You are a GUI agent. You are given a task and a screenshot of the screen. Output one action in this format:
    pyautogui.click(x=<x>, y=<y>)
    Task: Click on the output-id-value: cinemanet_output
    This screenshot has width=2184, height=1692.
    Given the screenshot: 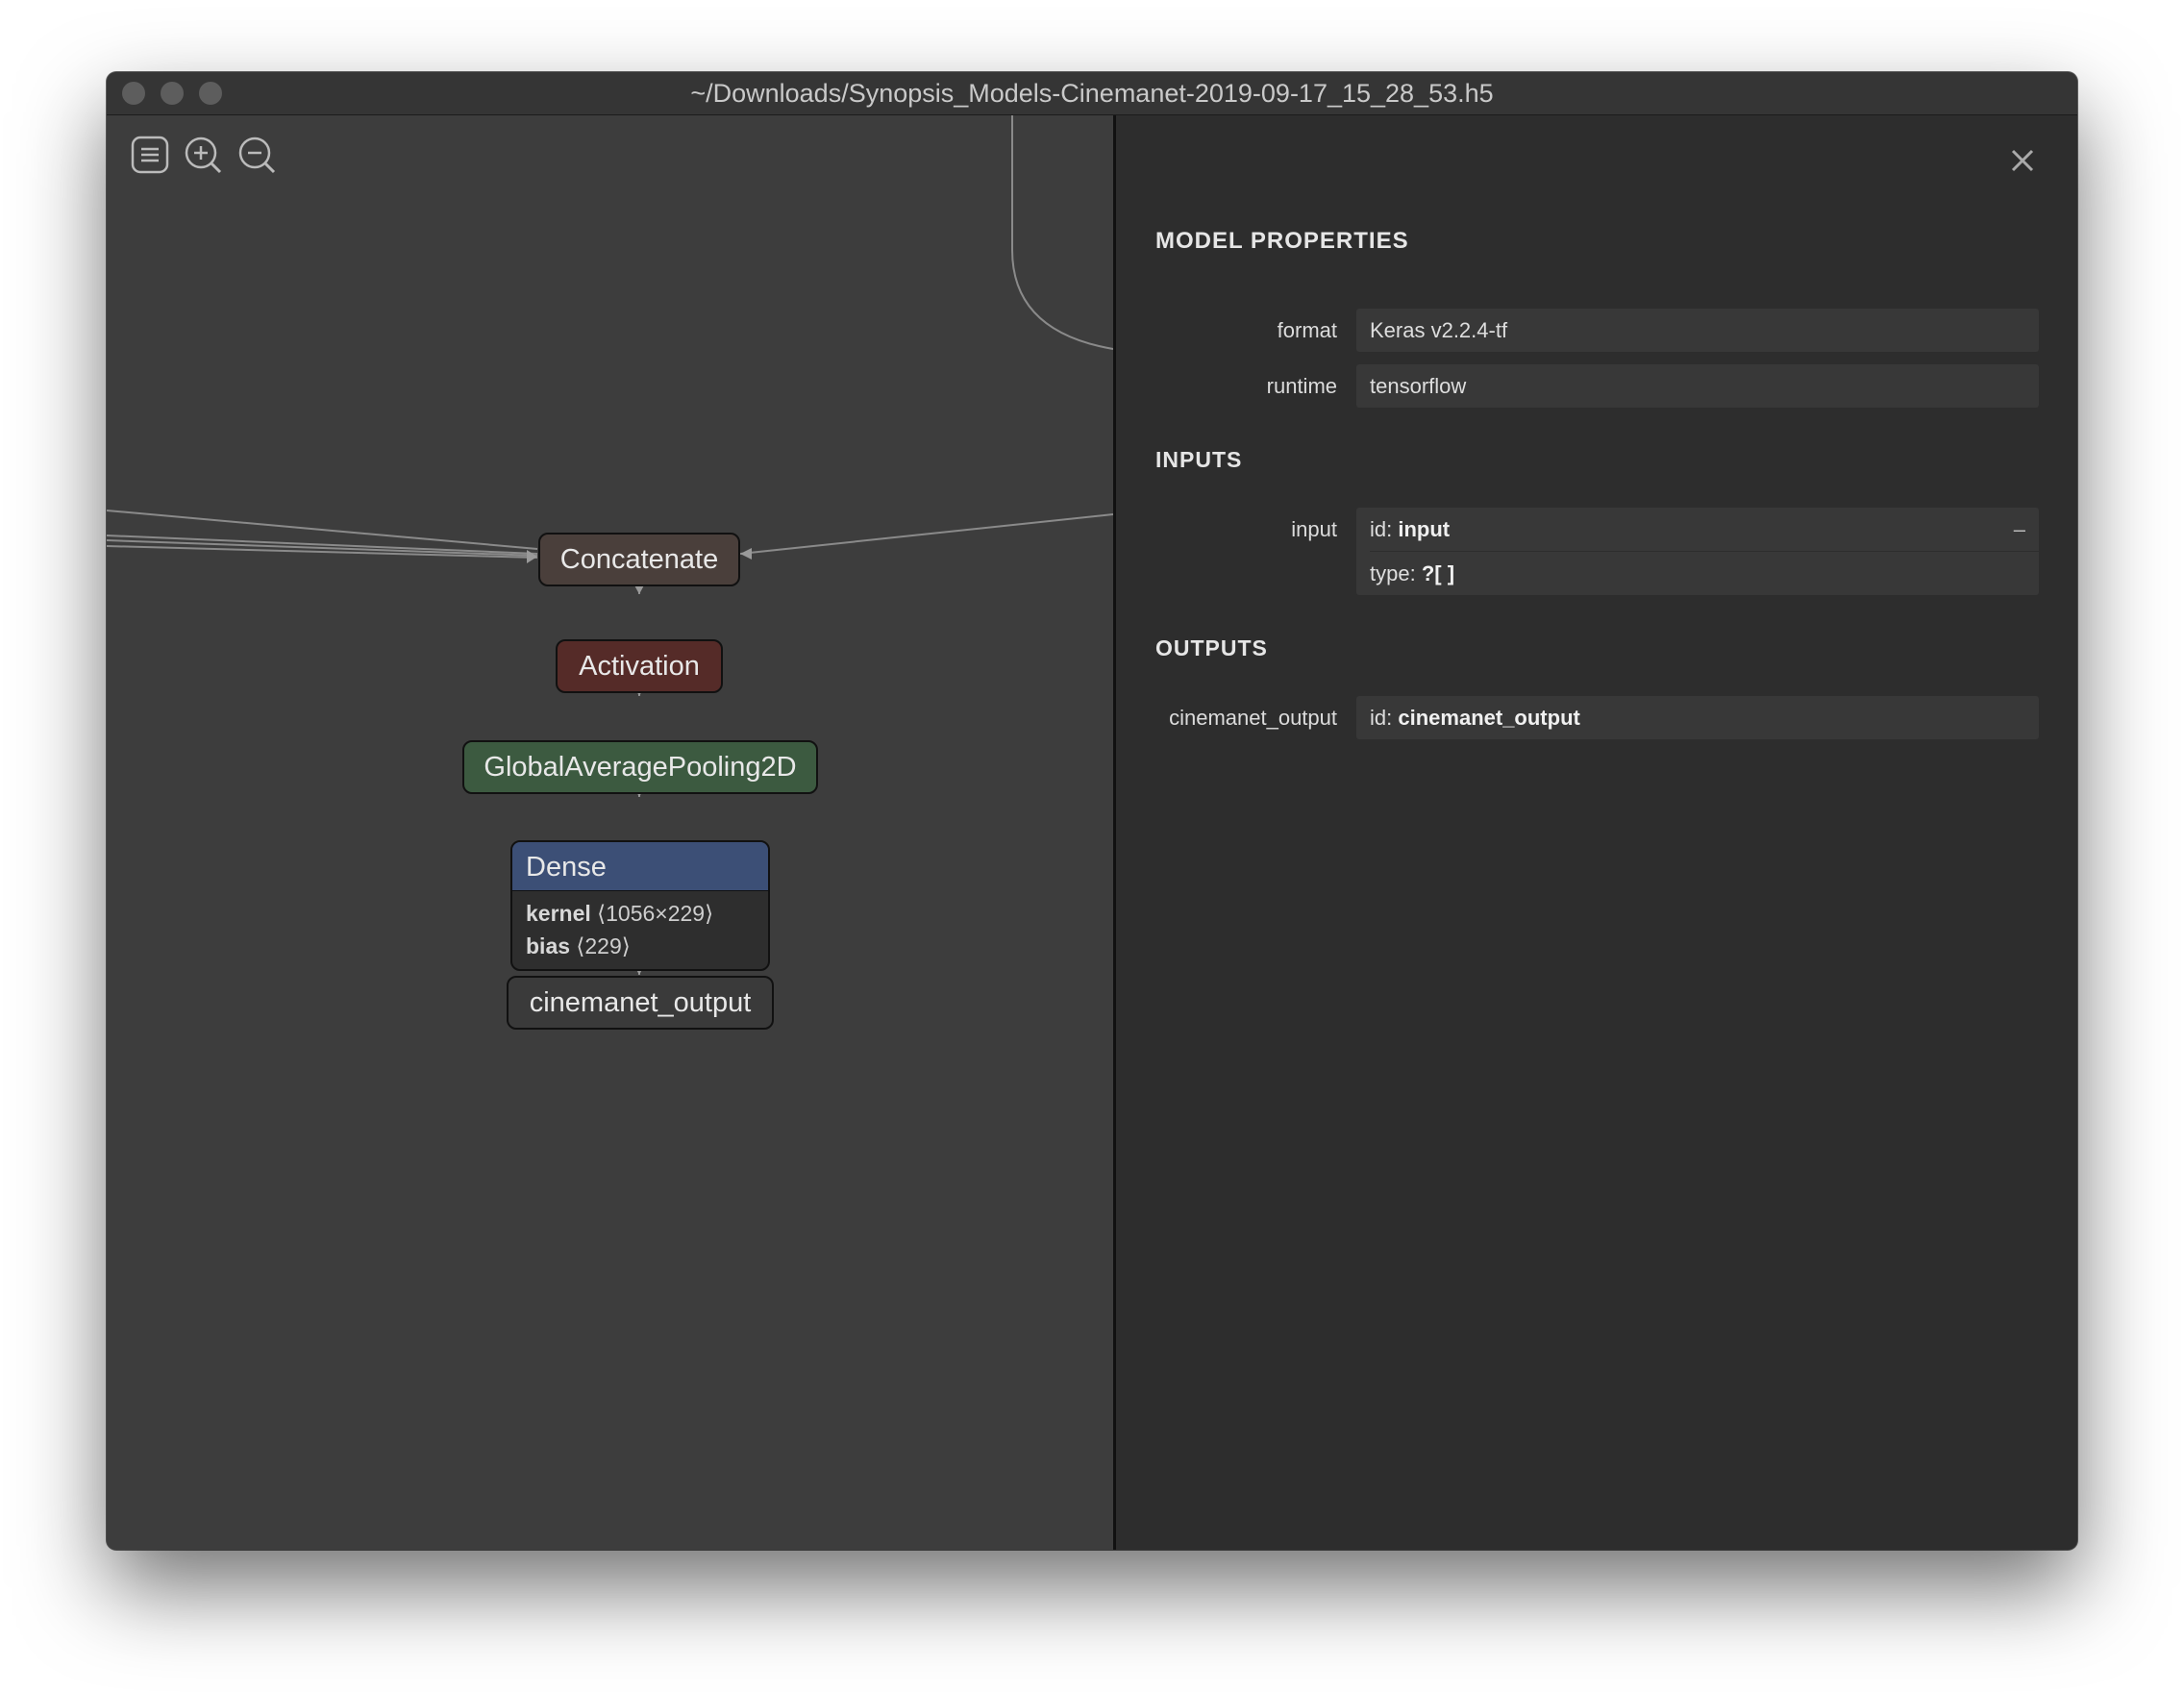 What is the action you would take?
    pyautogui.click(x=1489, y=718)
    